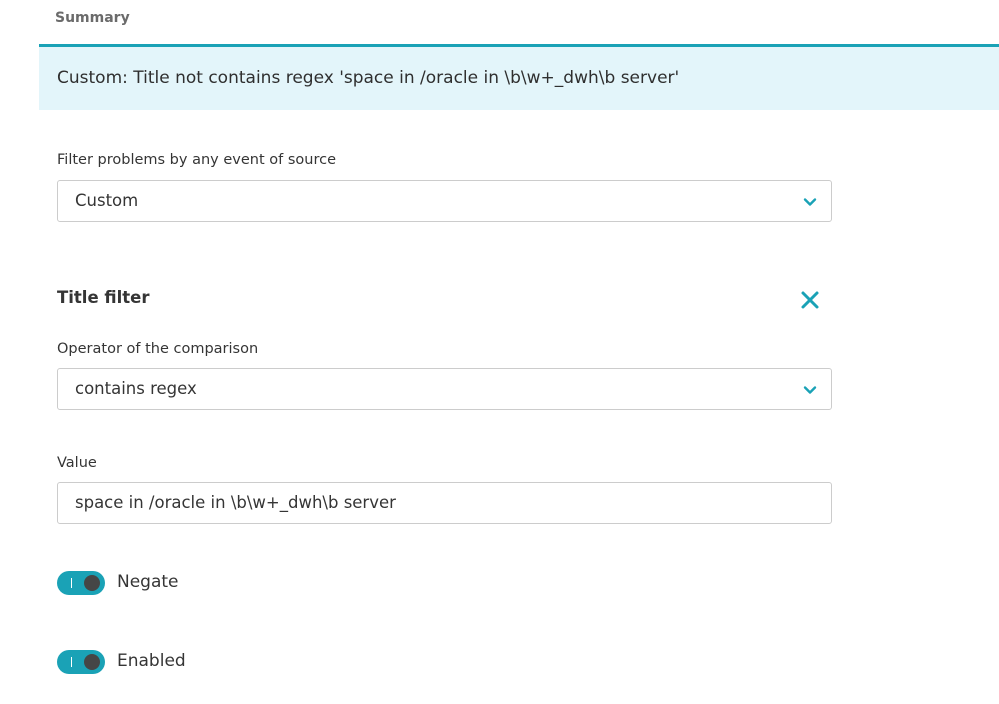 Image resolution: width=999 pixels, height=704 pixels. I want to click on title-filter-heading: Title filter, so click(103, 297).